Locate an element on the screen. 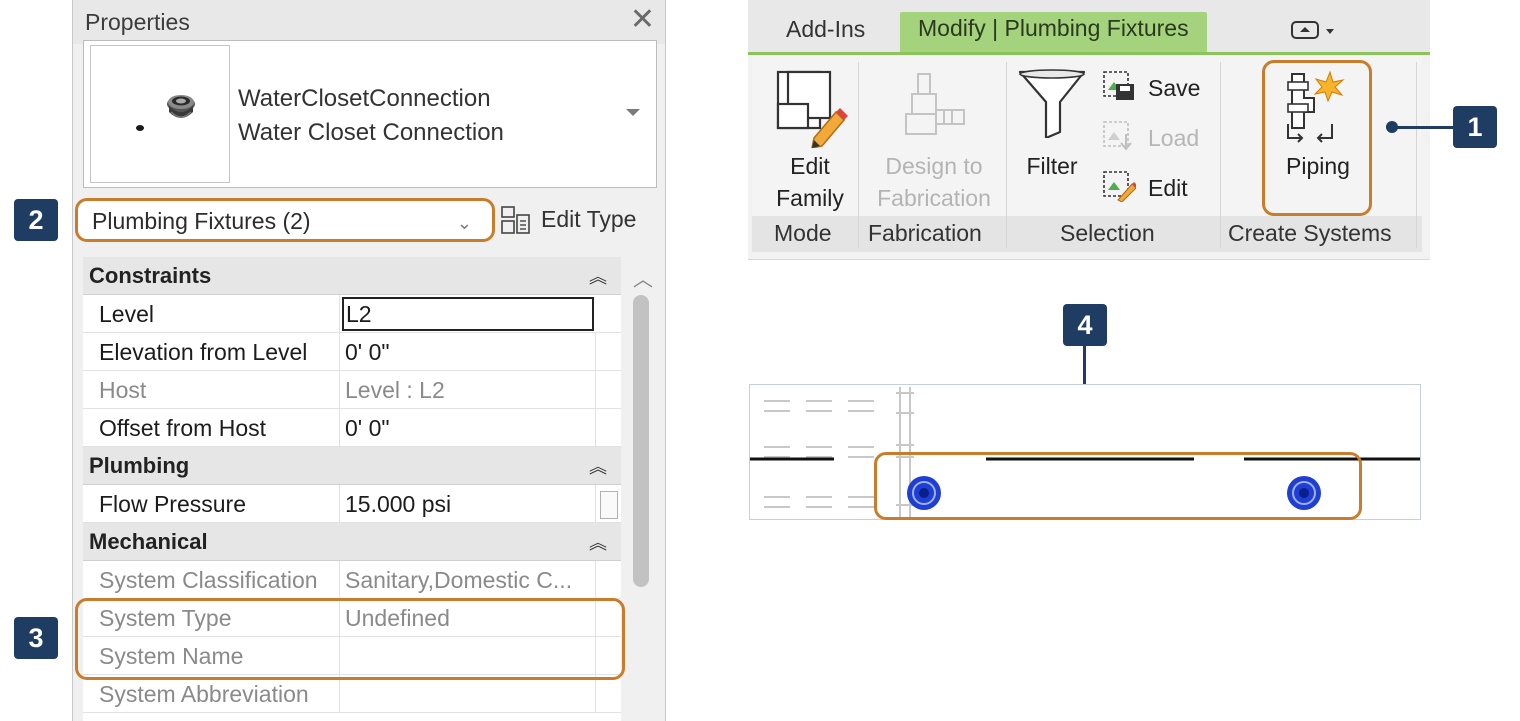 The image size is (1520, 721). property-row-flow-pressure: Flow Pressure 15.000 psi is located at coordinates (352, 504).